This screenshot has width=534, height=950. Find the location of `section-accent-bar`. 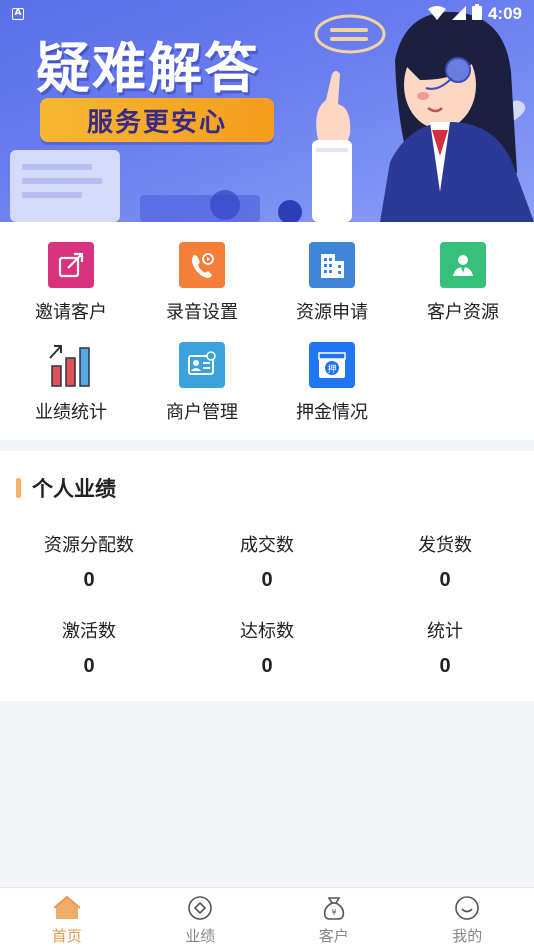

section-accent-bar is located at coordinates (18, 488).